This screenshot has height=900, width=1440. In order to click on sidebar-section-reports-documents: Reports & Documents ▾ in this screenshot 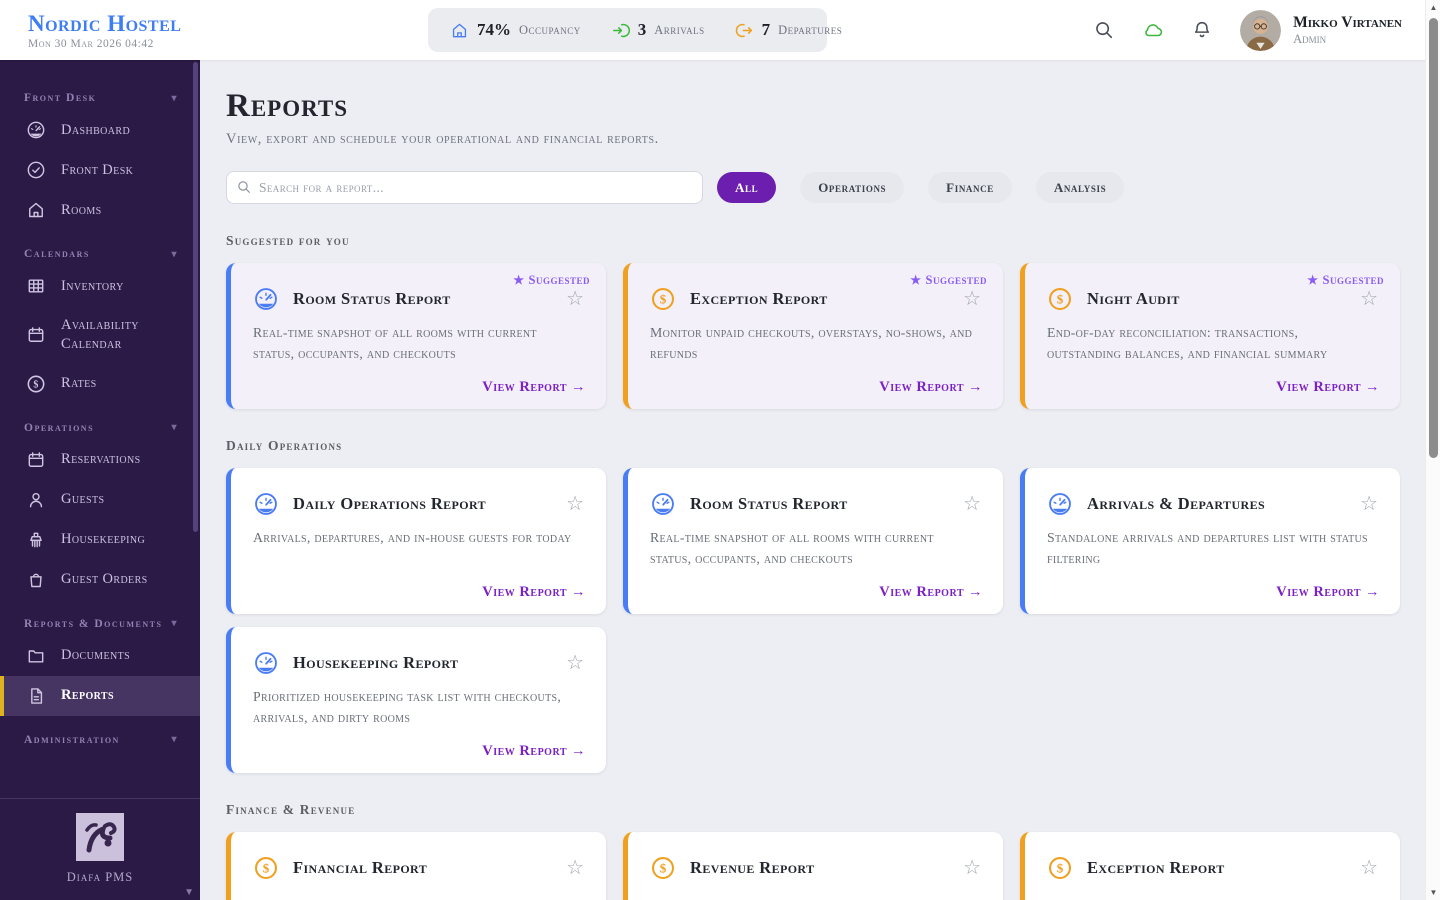, I will do `click(100, 622)`.